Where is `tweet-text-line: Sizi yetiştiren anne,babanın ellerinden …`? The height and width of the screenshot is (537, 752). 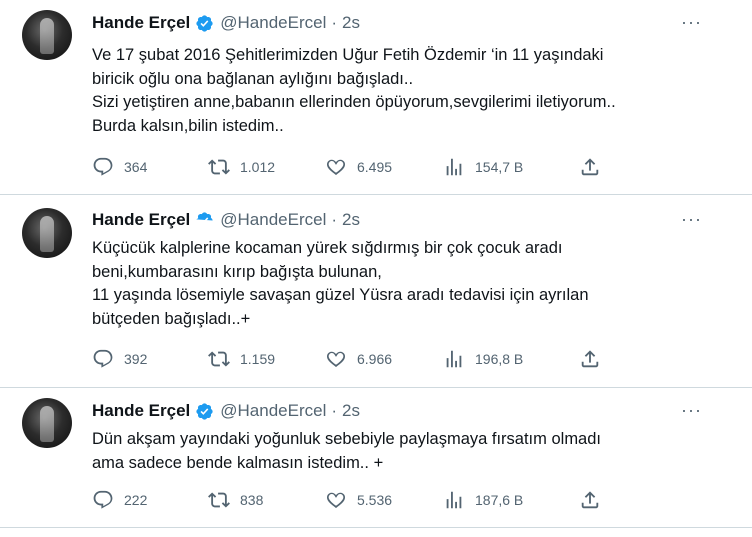 tweet-text-line: Sizi yetiştiren anne,babanın ellerinden … is located at coordinates (354, 102).